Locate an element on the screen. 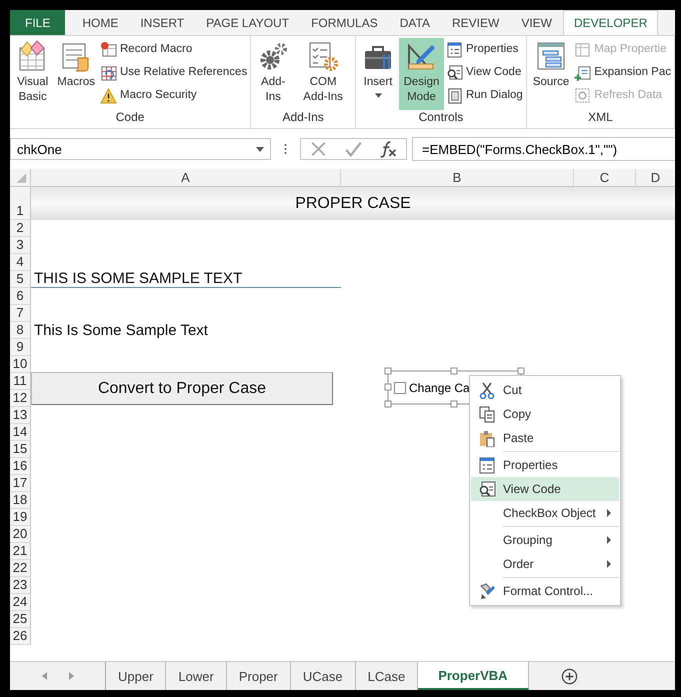 Image resolution: width=681 pixels, height=697 pixels. sheet-tab: UCase is located at coordinates (323, 676).